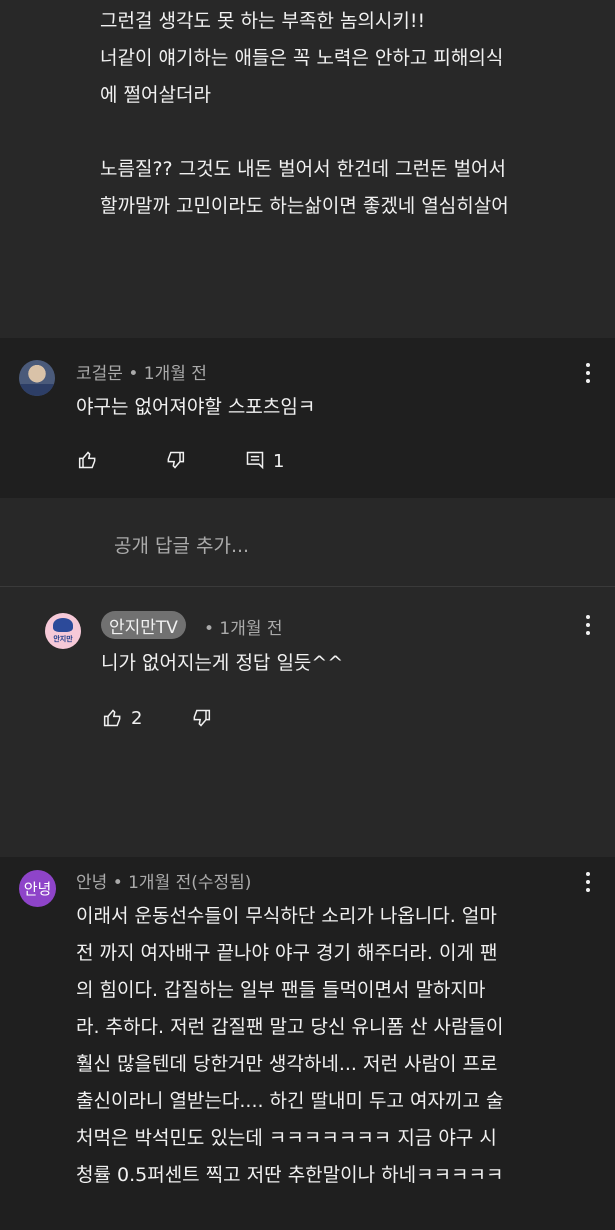 Image resolution: width=615 pixels, height=1230 pixels. What do you see at coordinates (63, 631) in the screenshot?
I see `avatar: 안지만` at bounding box center [63, 631].